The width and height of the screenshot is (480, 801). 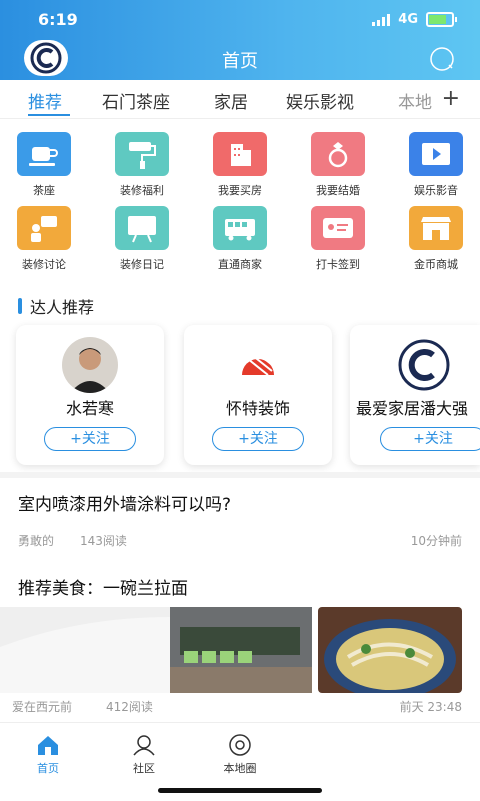 I want to click on grid-label: 金币商城, so click(x=436, y=264).